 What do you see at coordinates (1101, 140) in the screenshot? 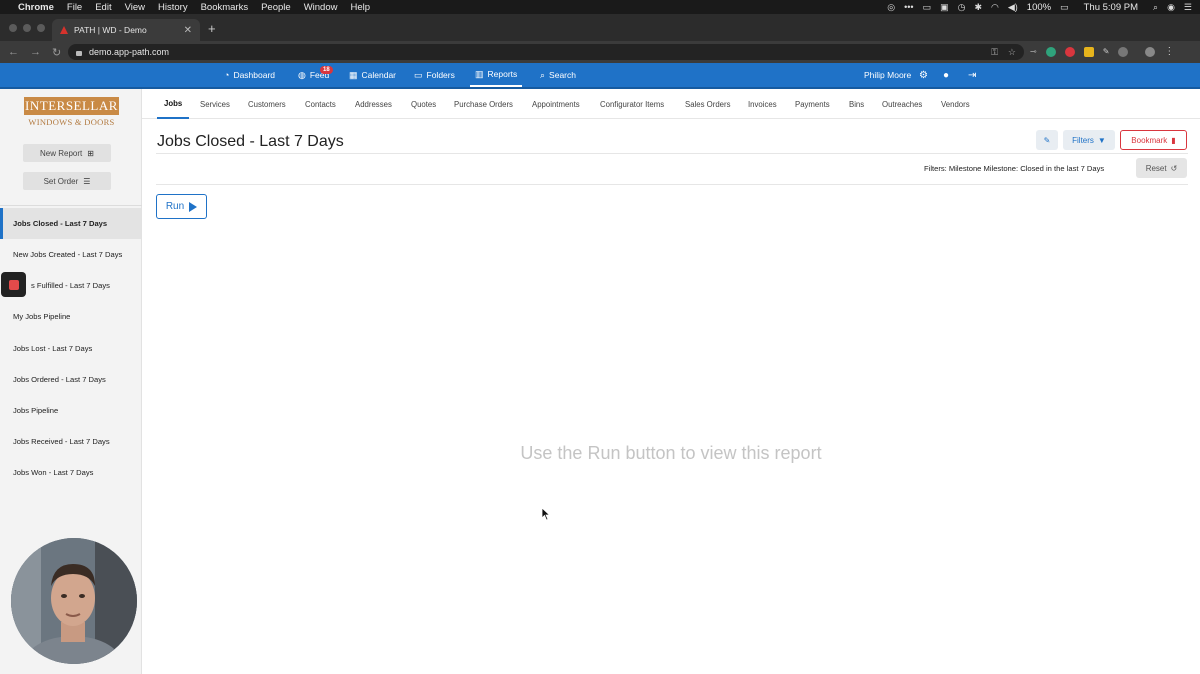
I see `funnel-icon: ▼` at bounding box center [1101, 140].